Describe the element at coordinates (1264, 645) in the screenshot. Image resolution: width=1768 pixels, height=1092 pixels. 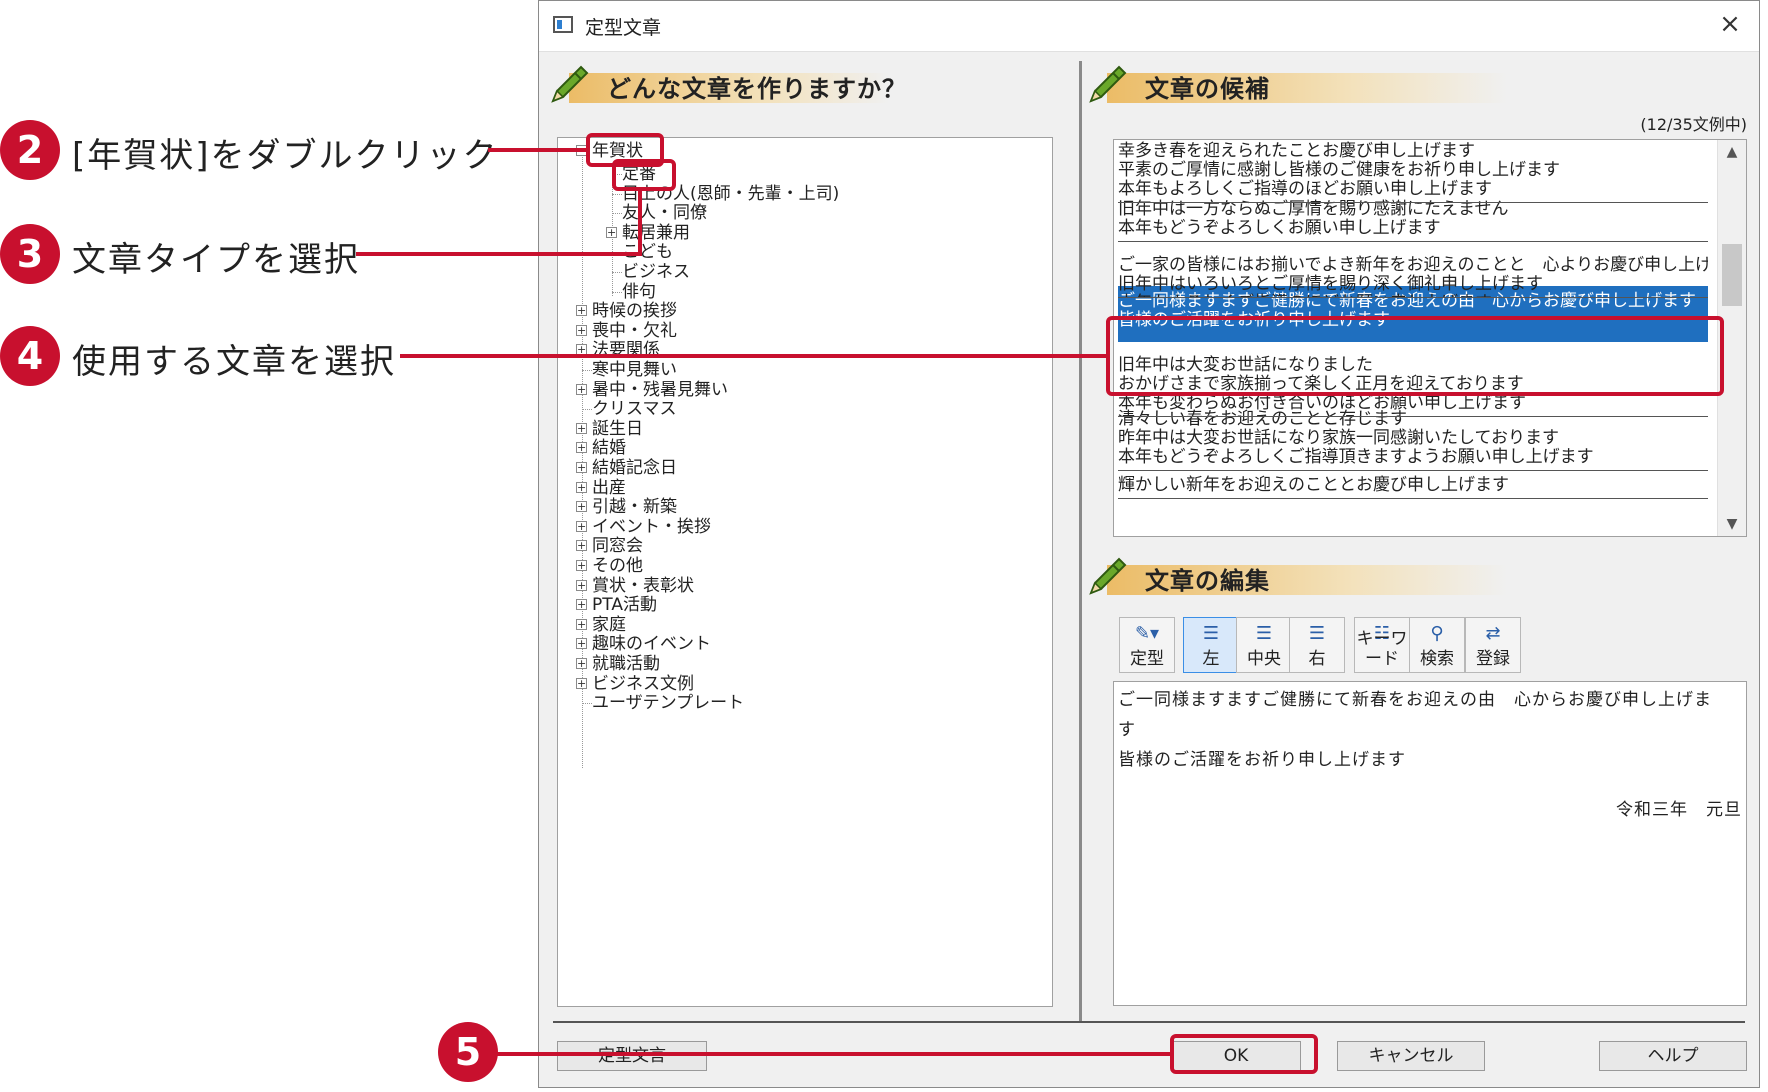
I see `toolbar-button: ☰ 中央` at that location.